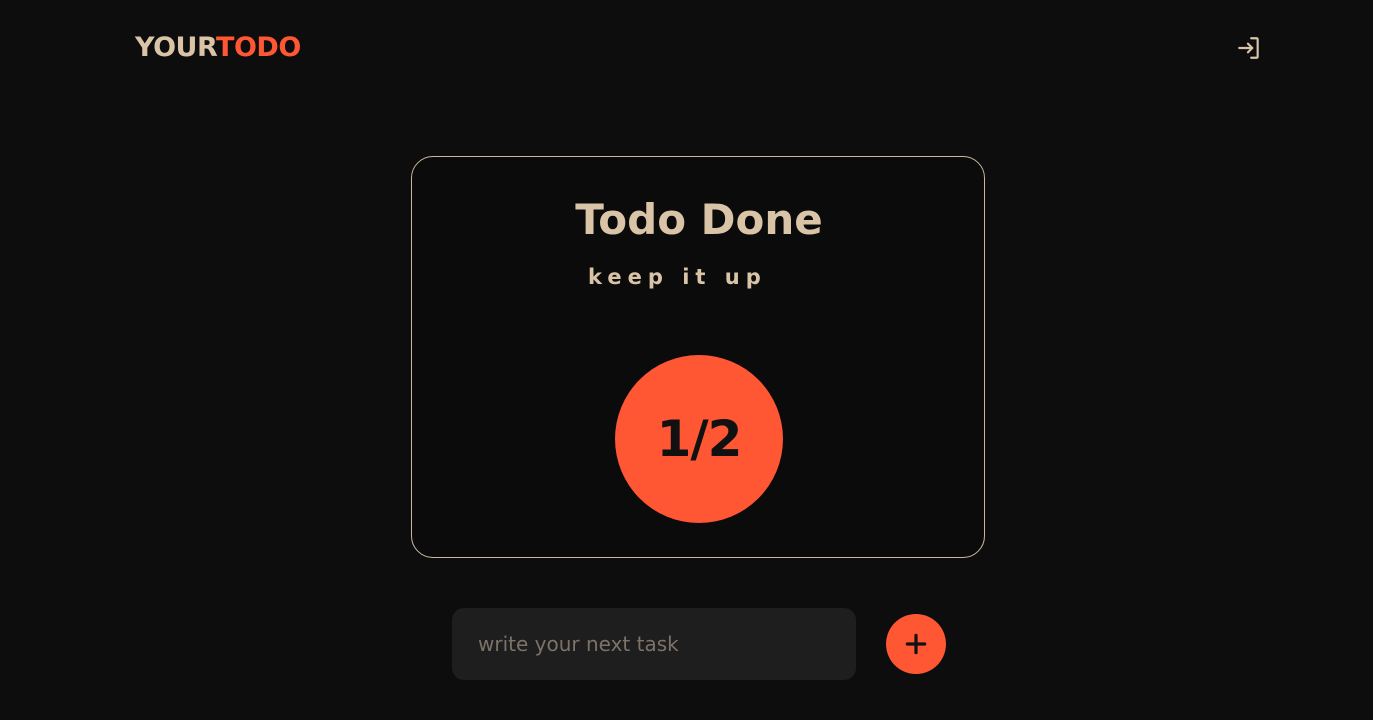  I want to click on logo-text-todo: TODO, so click(258, 47).